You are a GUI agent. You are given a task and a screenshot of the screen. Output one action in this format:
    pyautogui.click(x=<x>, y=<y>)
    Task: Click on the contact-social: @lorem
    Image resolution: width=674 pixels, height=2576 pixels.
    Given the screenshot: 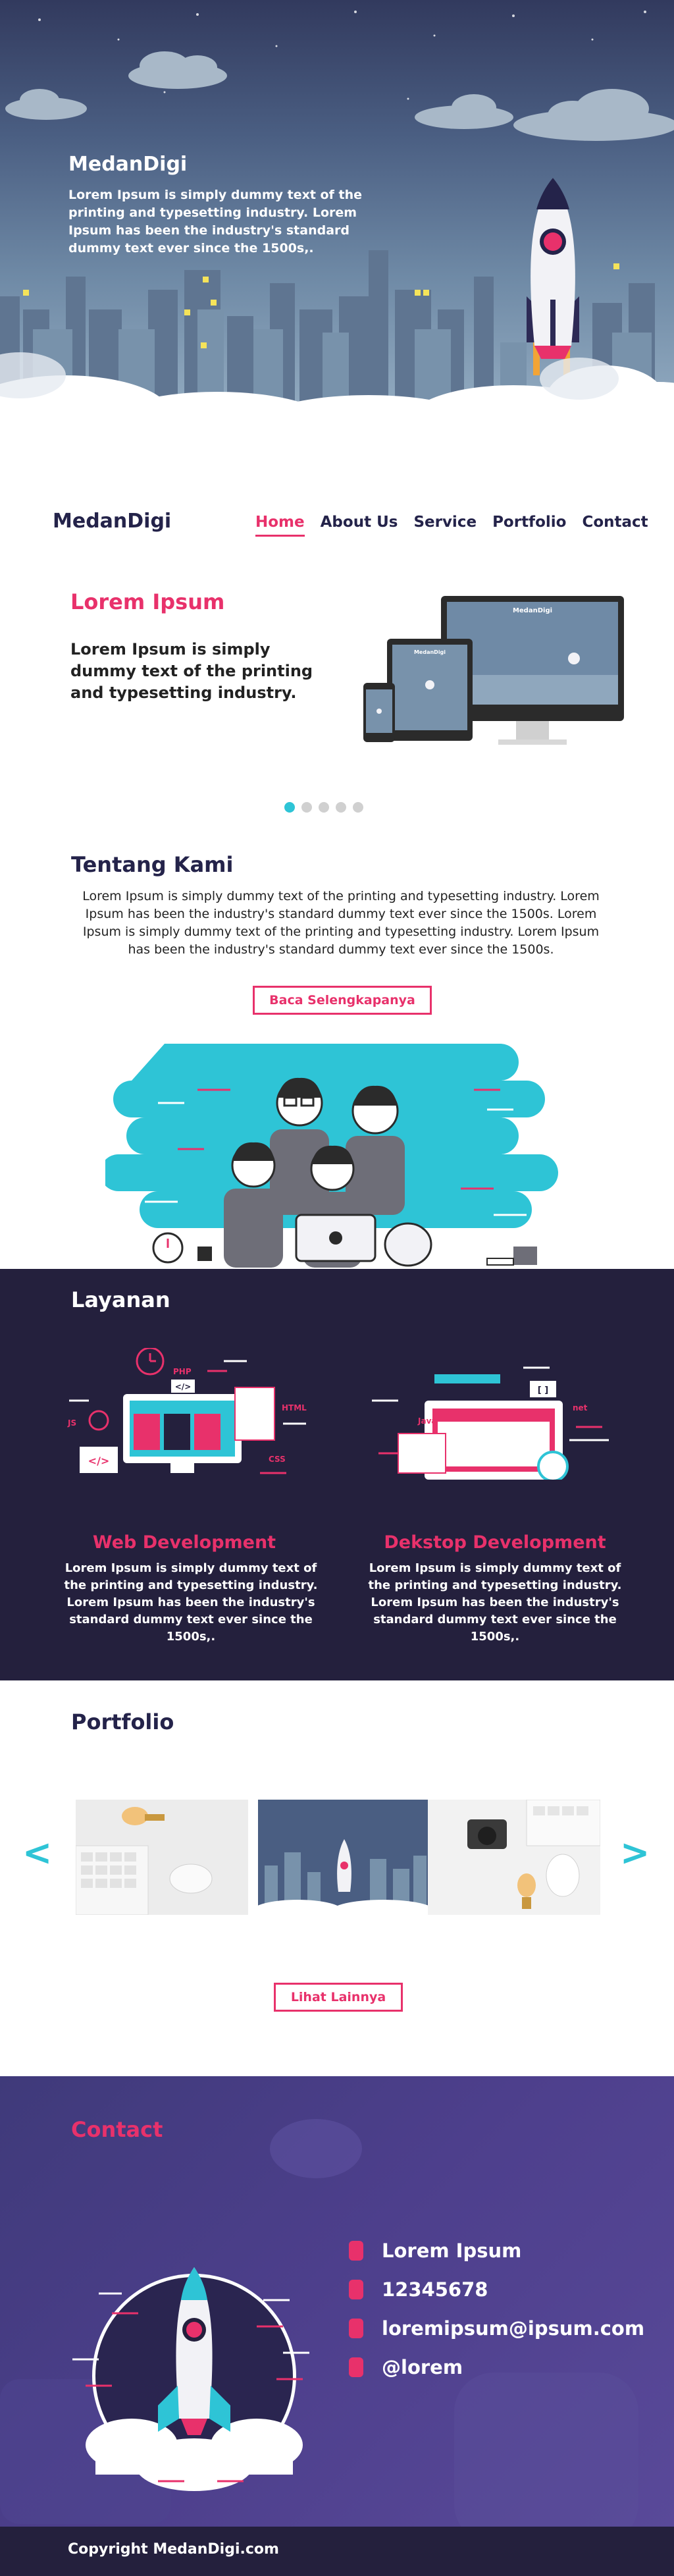 What is the action you would take?
    pyautogui.click(x=422, y=2367)
    